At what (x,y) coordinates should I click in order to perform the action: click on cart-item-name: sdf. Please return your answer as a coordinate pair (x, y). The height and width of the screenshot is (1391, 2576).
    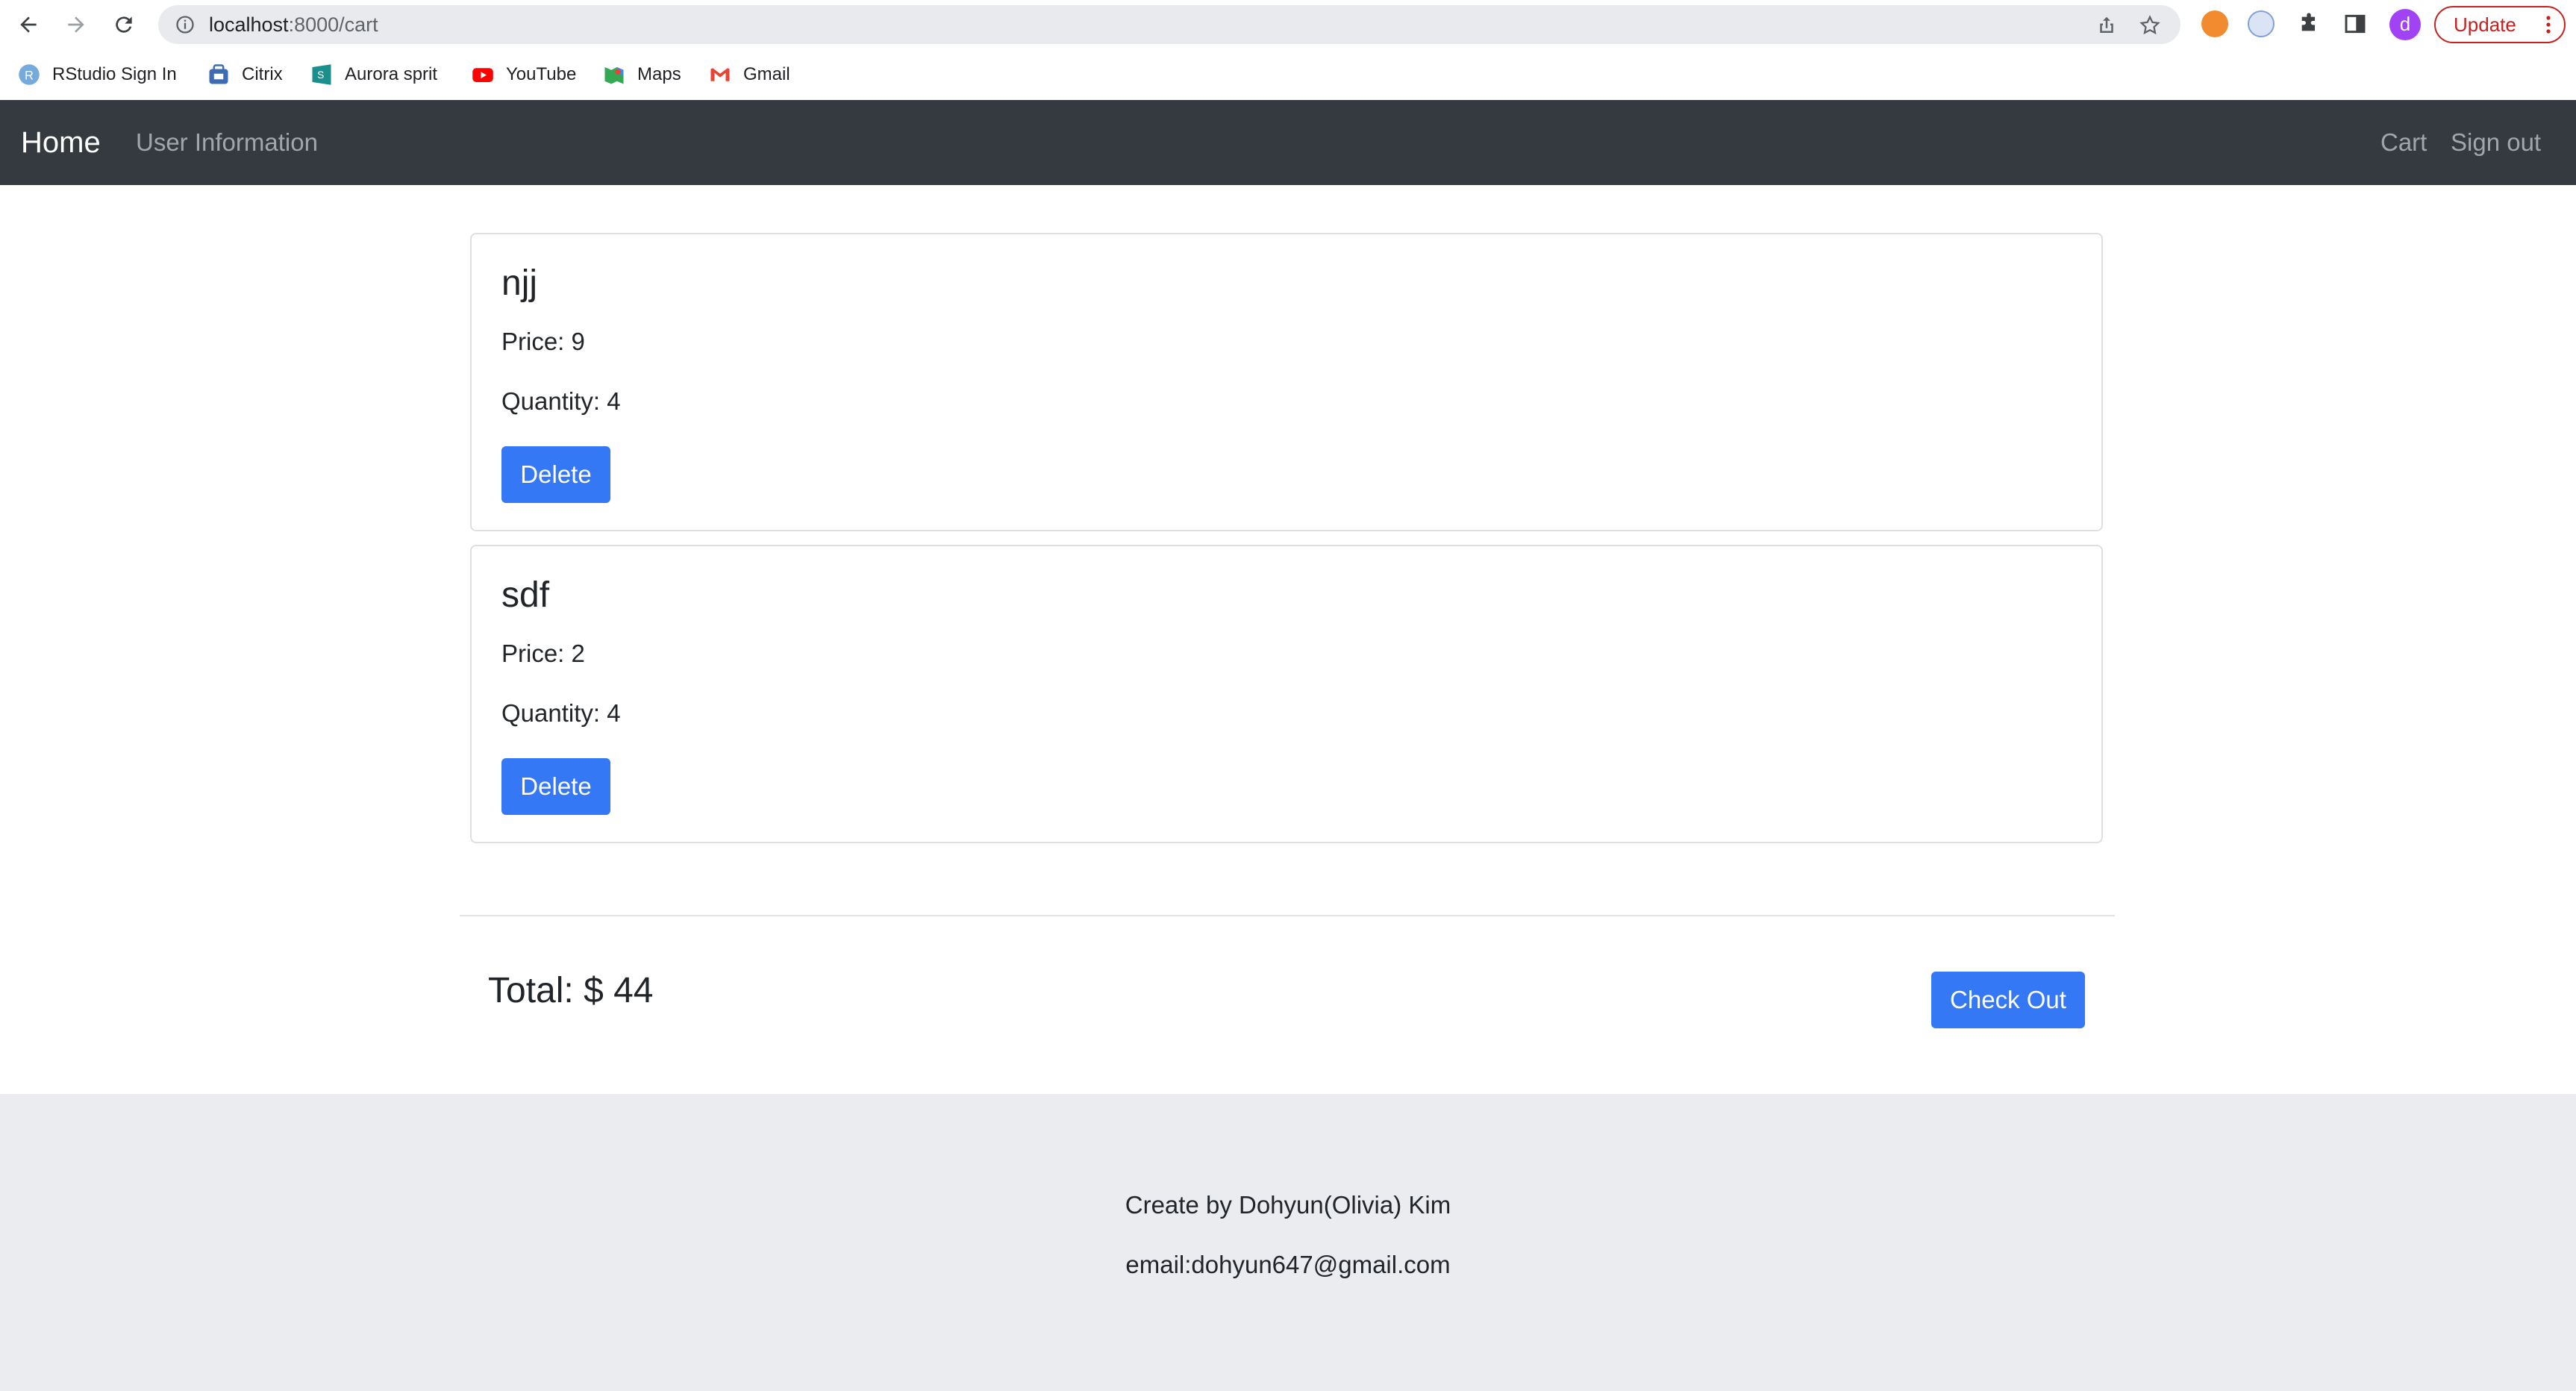
    Looking at the image, I should click on (525, 595).